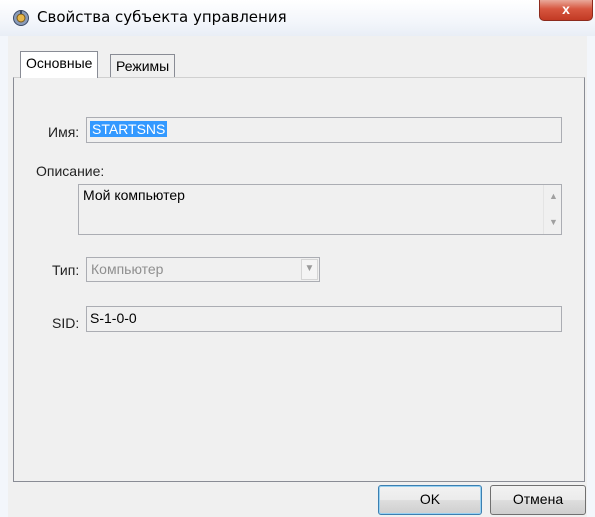 Image resolution: width=595 pixels, height=517 pixels. I want to click on scroll-up-icon: ▲, so click(553, 196).